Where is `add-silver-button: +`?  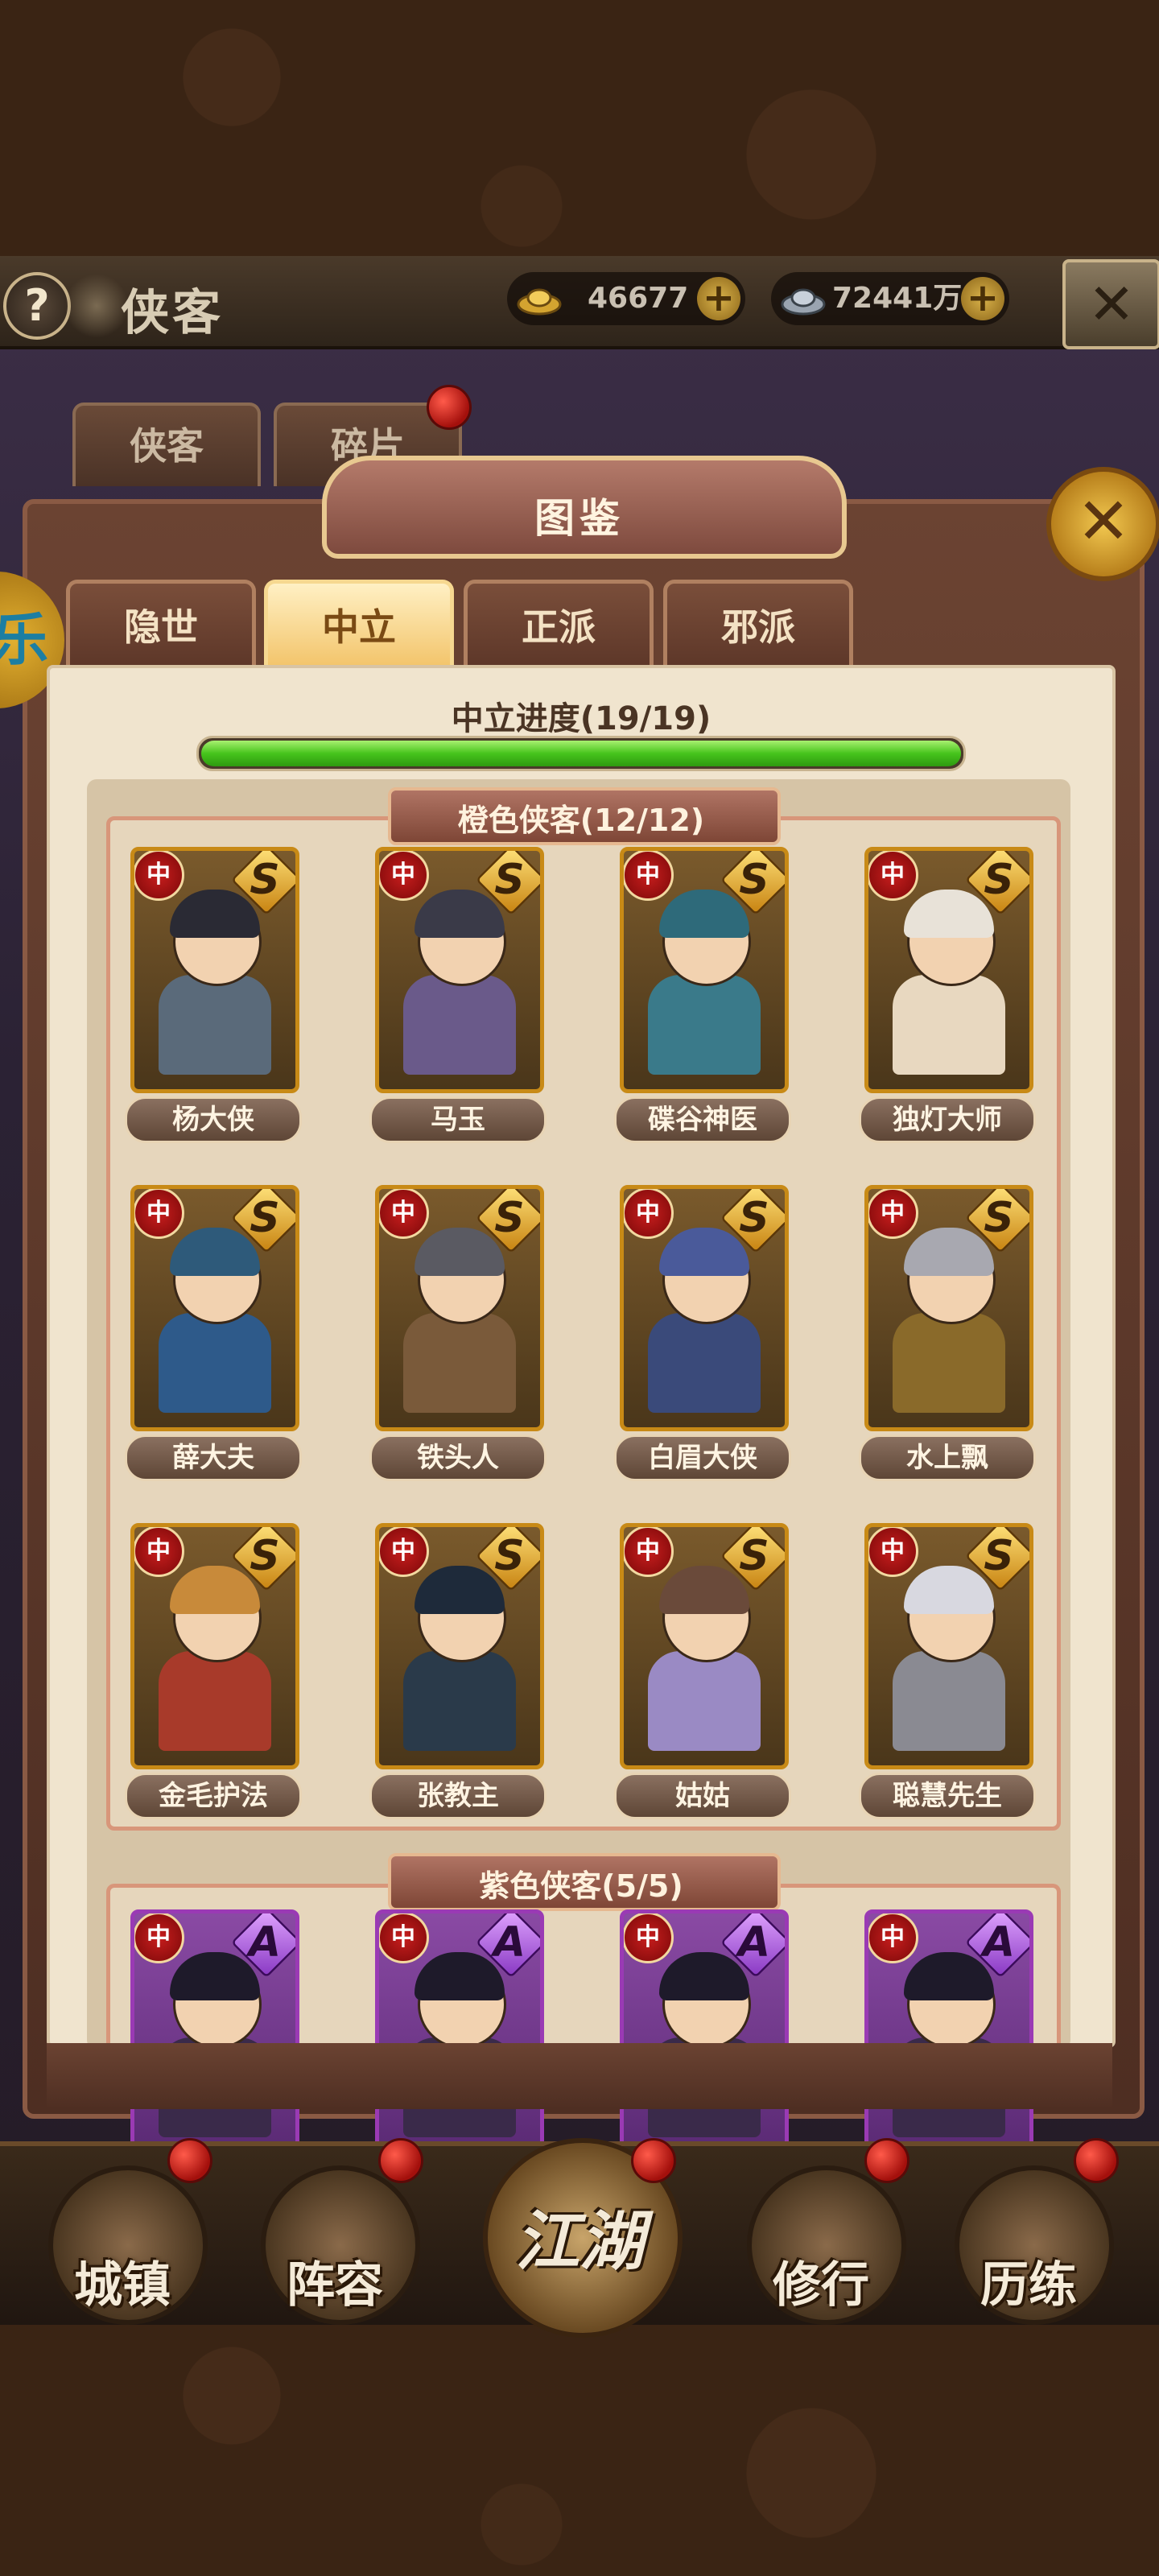
add-silver-button: + is located at coordinates (982, 298).